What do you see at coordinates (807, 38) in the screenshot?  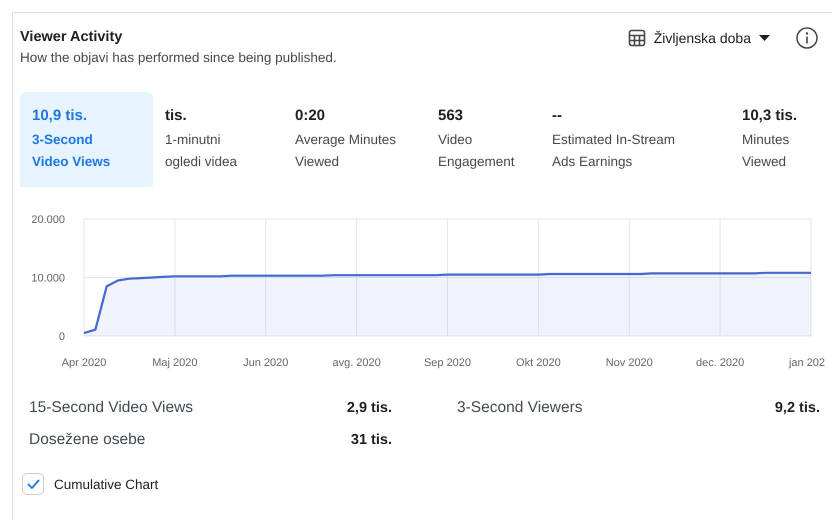 I see `info-icon` at bounding box center [807, 38].